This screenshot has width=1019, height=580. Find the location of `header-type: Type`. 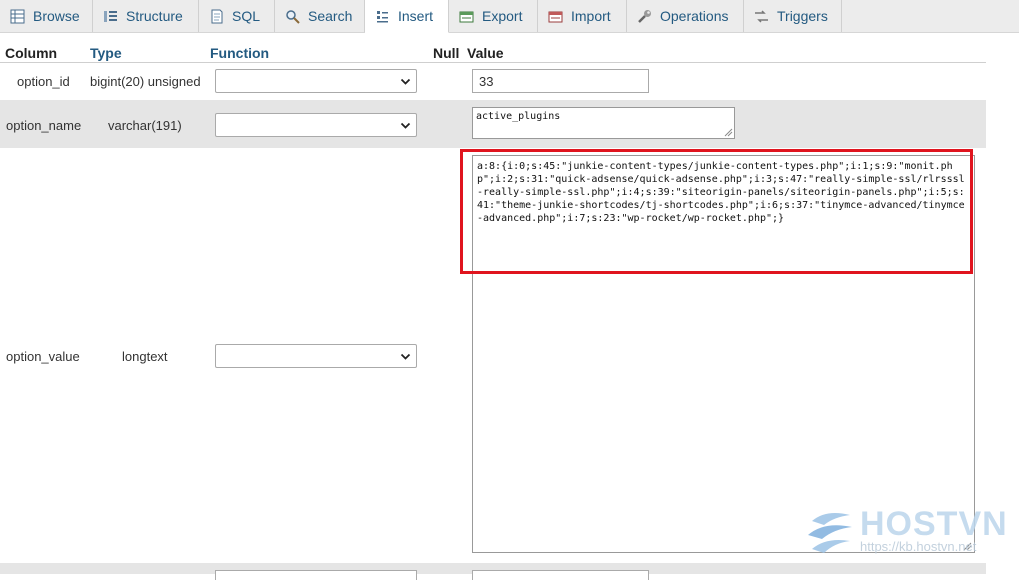

header-type: Type is located at coordinates (106, 53).